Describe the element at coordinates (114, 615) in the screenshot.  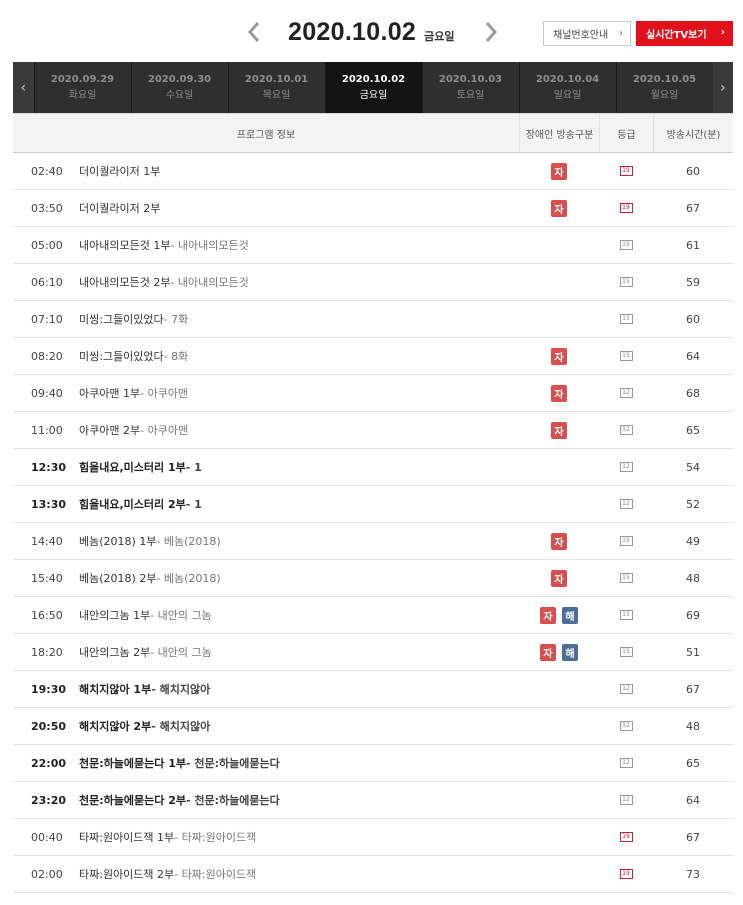
I see `program-title: 내안의그놈 1부` at that location.